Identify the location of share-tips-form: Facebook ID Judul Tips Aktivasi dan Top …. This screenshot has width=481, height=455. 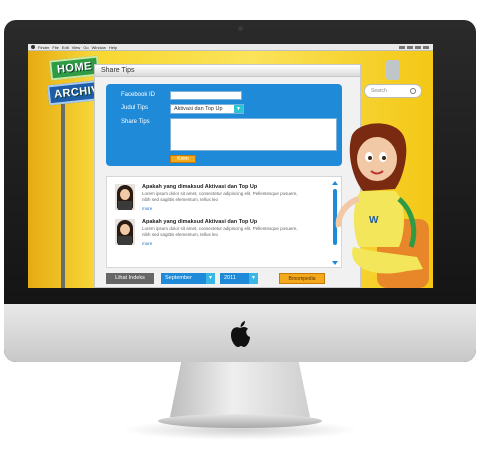
(224, 125).